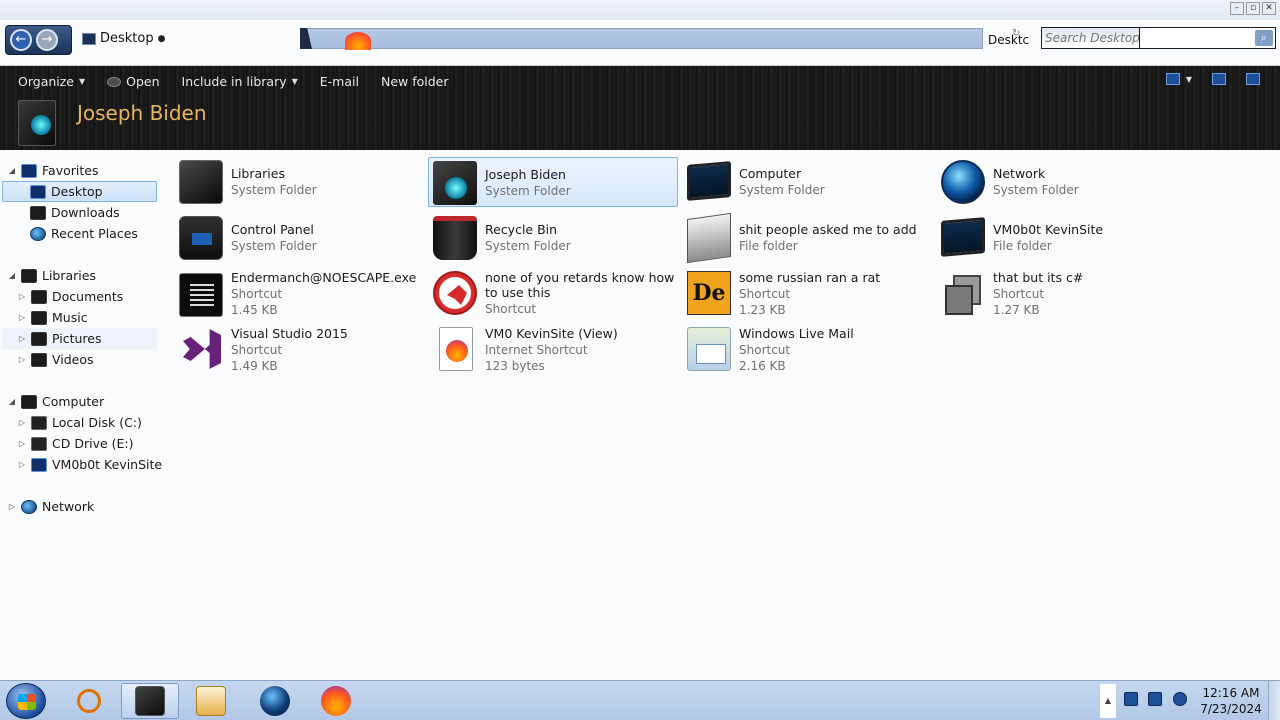 Image resolution: width=1280 pixels, height=720 pixels. I want to click on firefox-doc-icon, so click(456, 349).